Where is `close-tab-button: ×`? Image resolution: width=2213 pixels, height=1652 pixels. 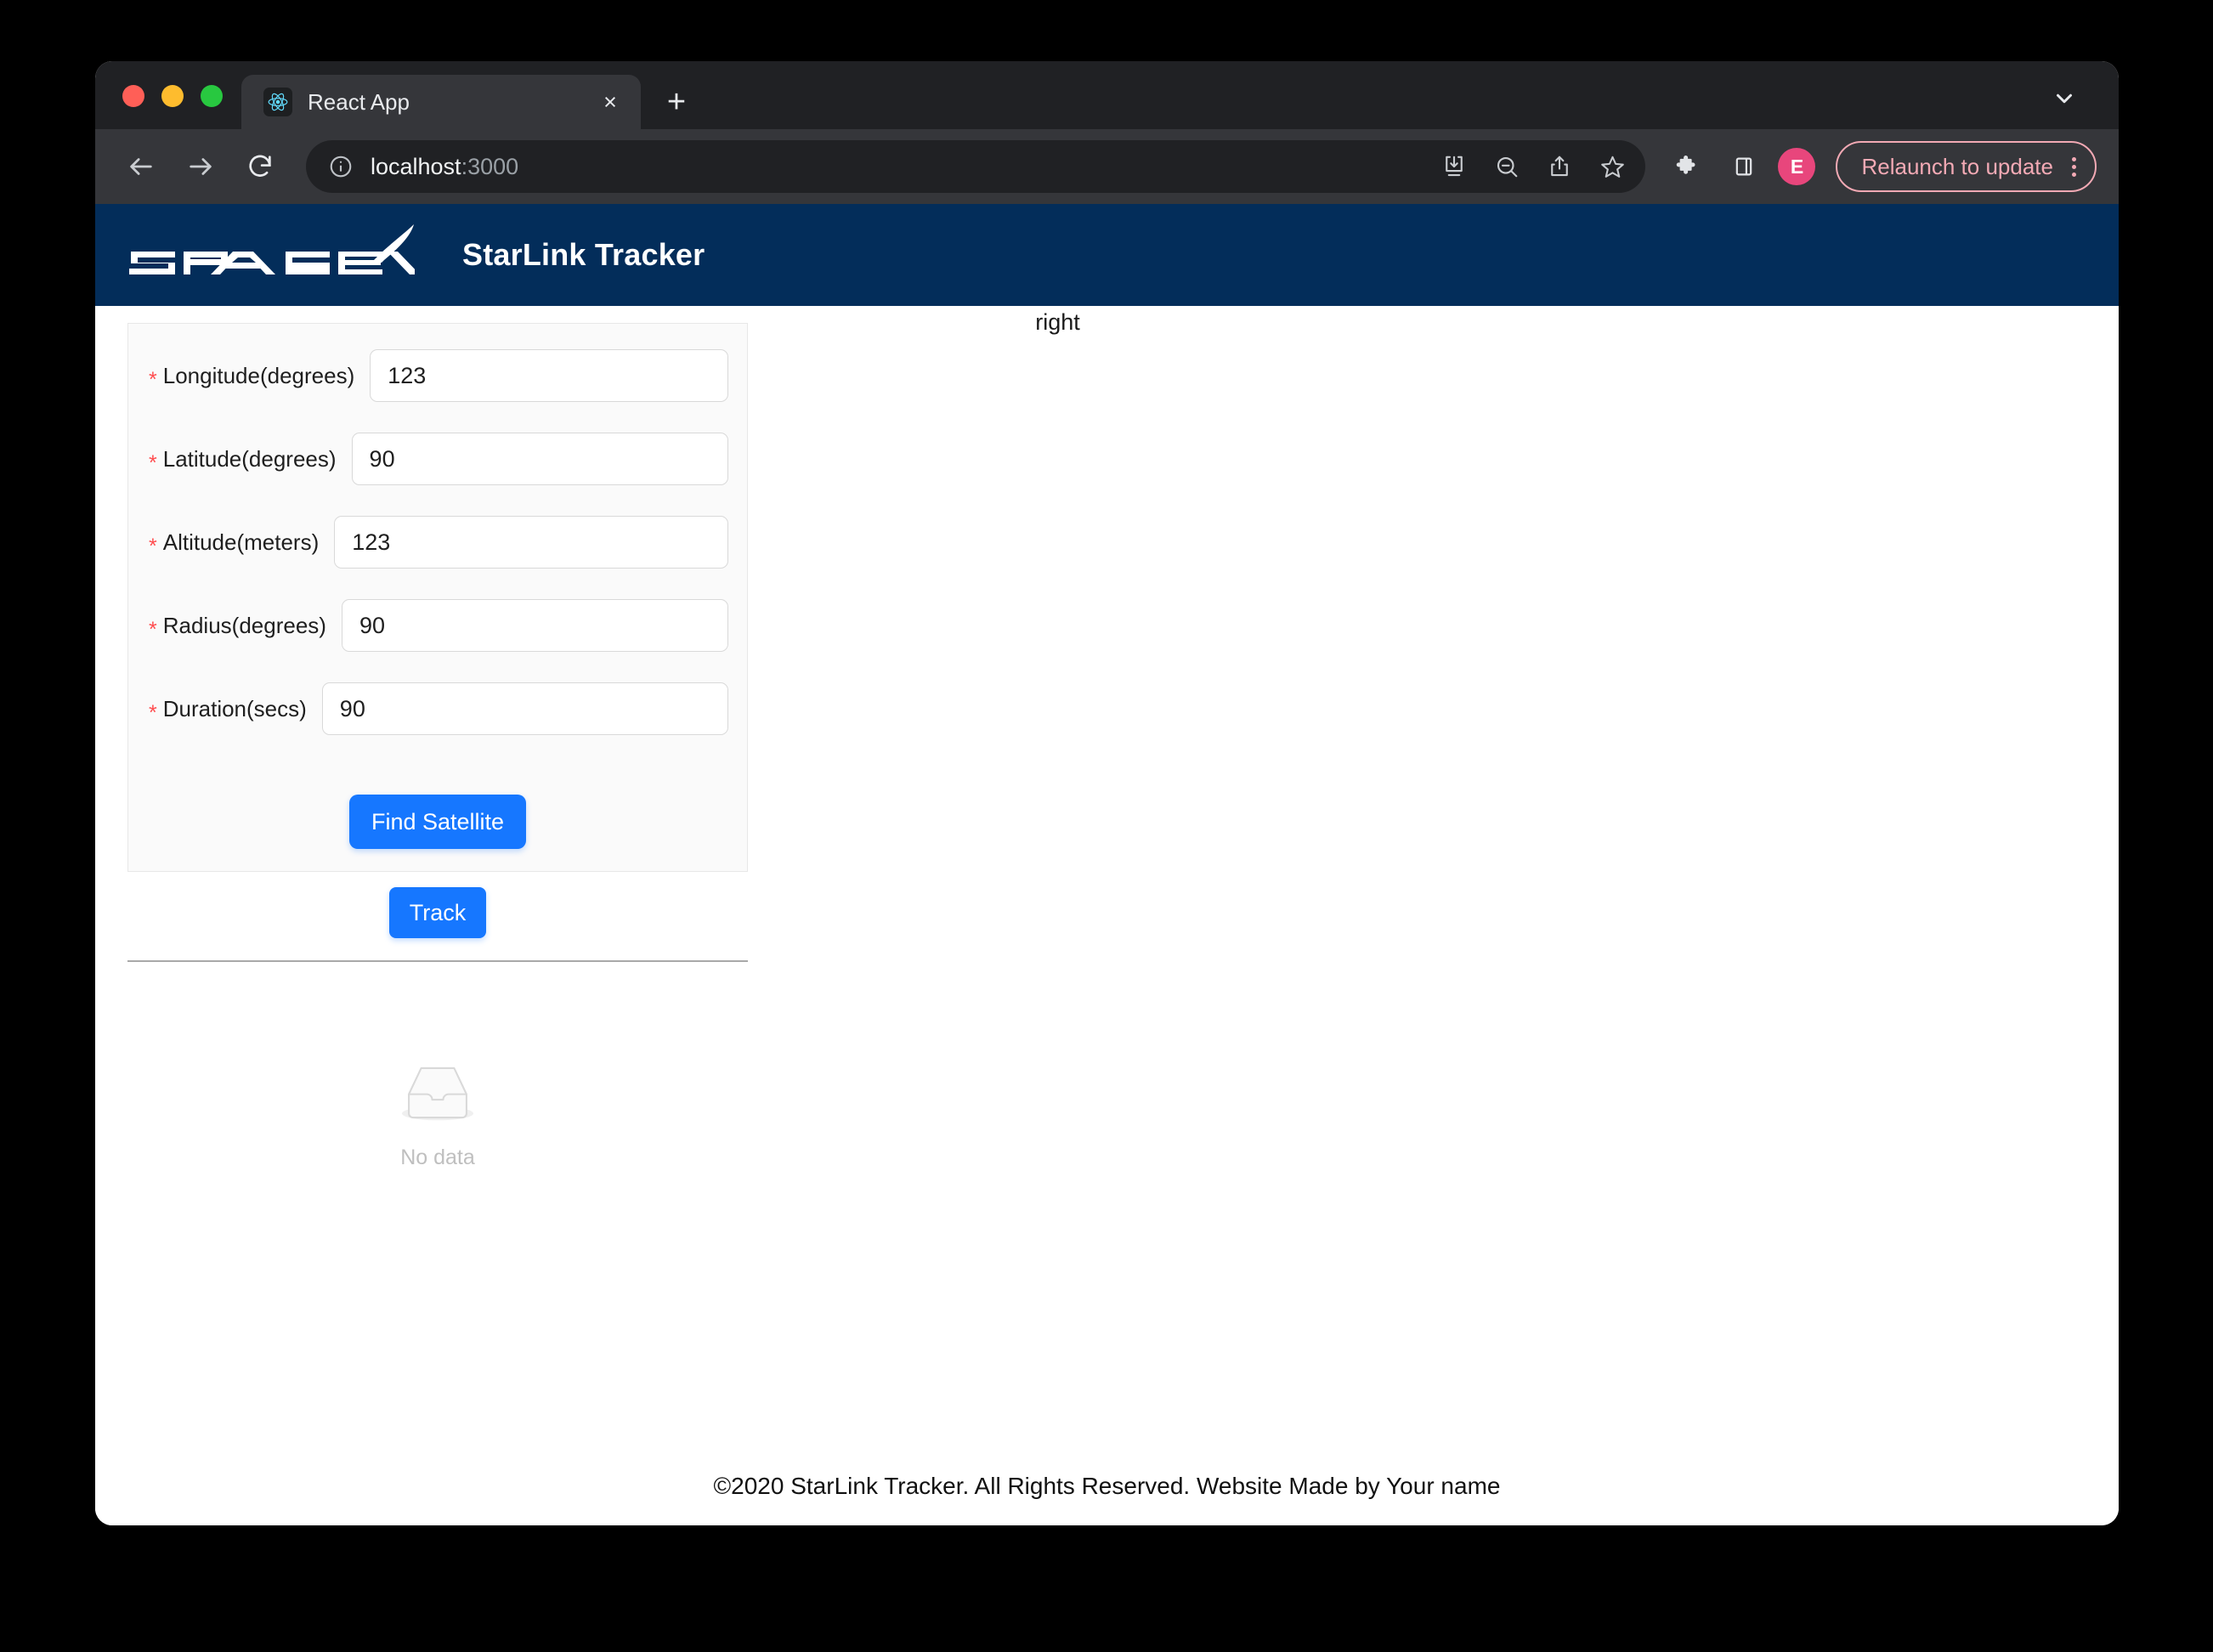 close-tab-button: × is located at coordinates (610, 102).